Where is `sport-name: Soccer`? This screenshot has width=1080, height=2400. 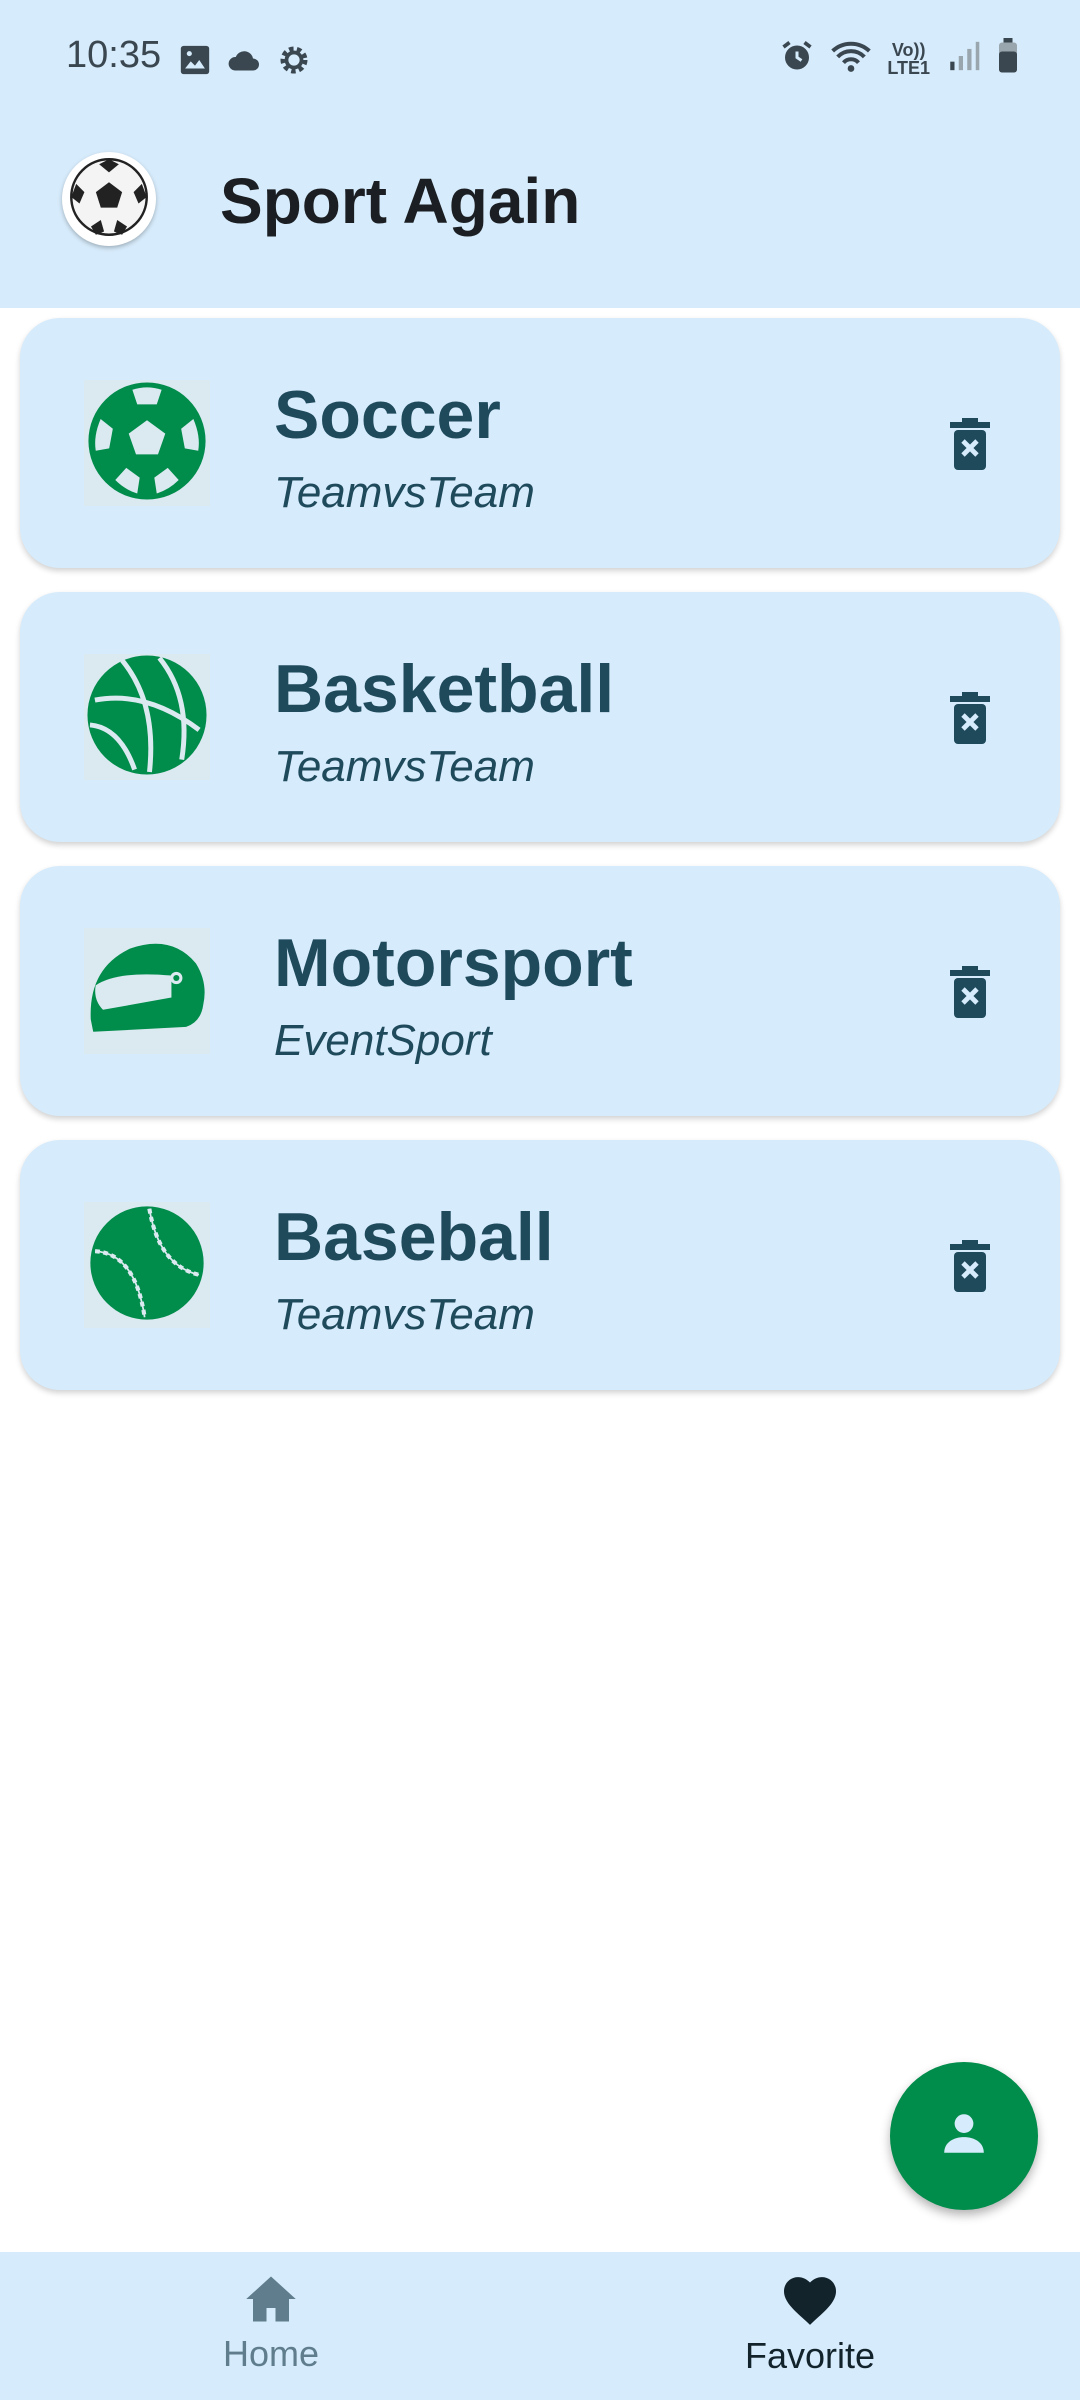 sport-name: Soccer is located at coordinates (387, 415).